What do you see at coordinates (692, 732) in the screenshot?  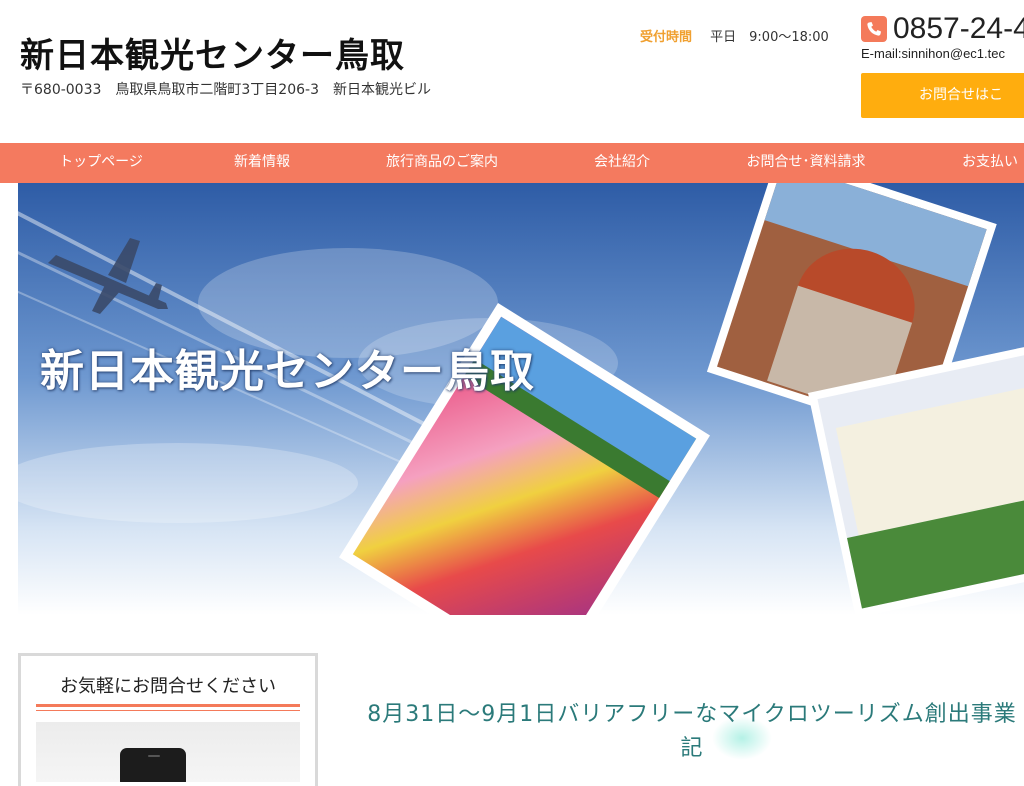 I see `article-title: 8月31日〜9月1日バリアフリーなマイクロツーリズム創出事業 記` at bounding box center [692, 732].